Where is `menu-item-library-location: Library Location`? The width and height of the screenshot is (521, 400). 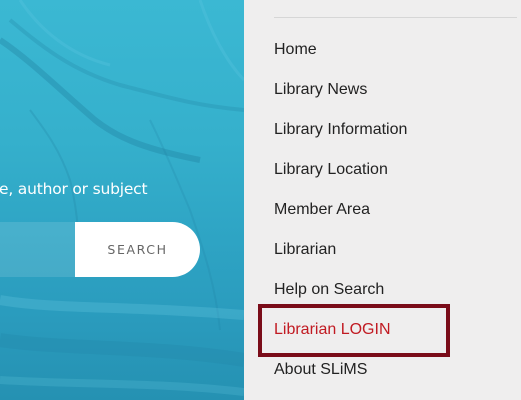 menu-item-library-location: Library Location is located at coordinates (331, 170).